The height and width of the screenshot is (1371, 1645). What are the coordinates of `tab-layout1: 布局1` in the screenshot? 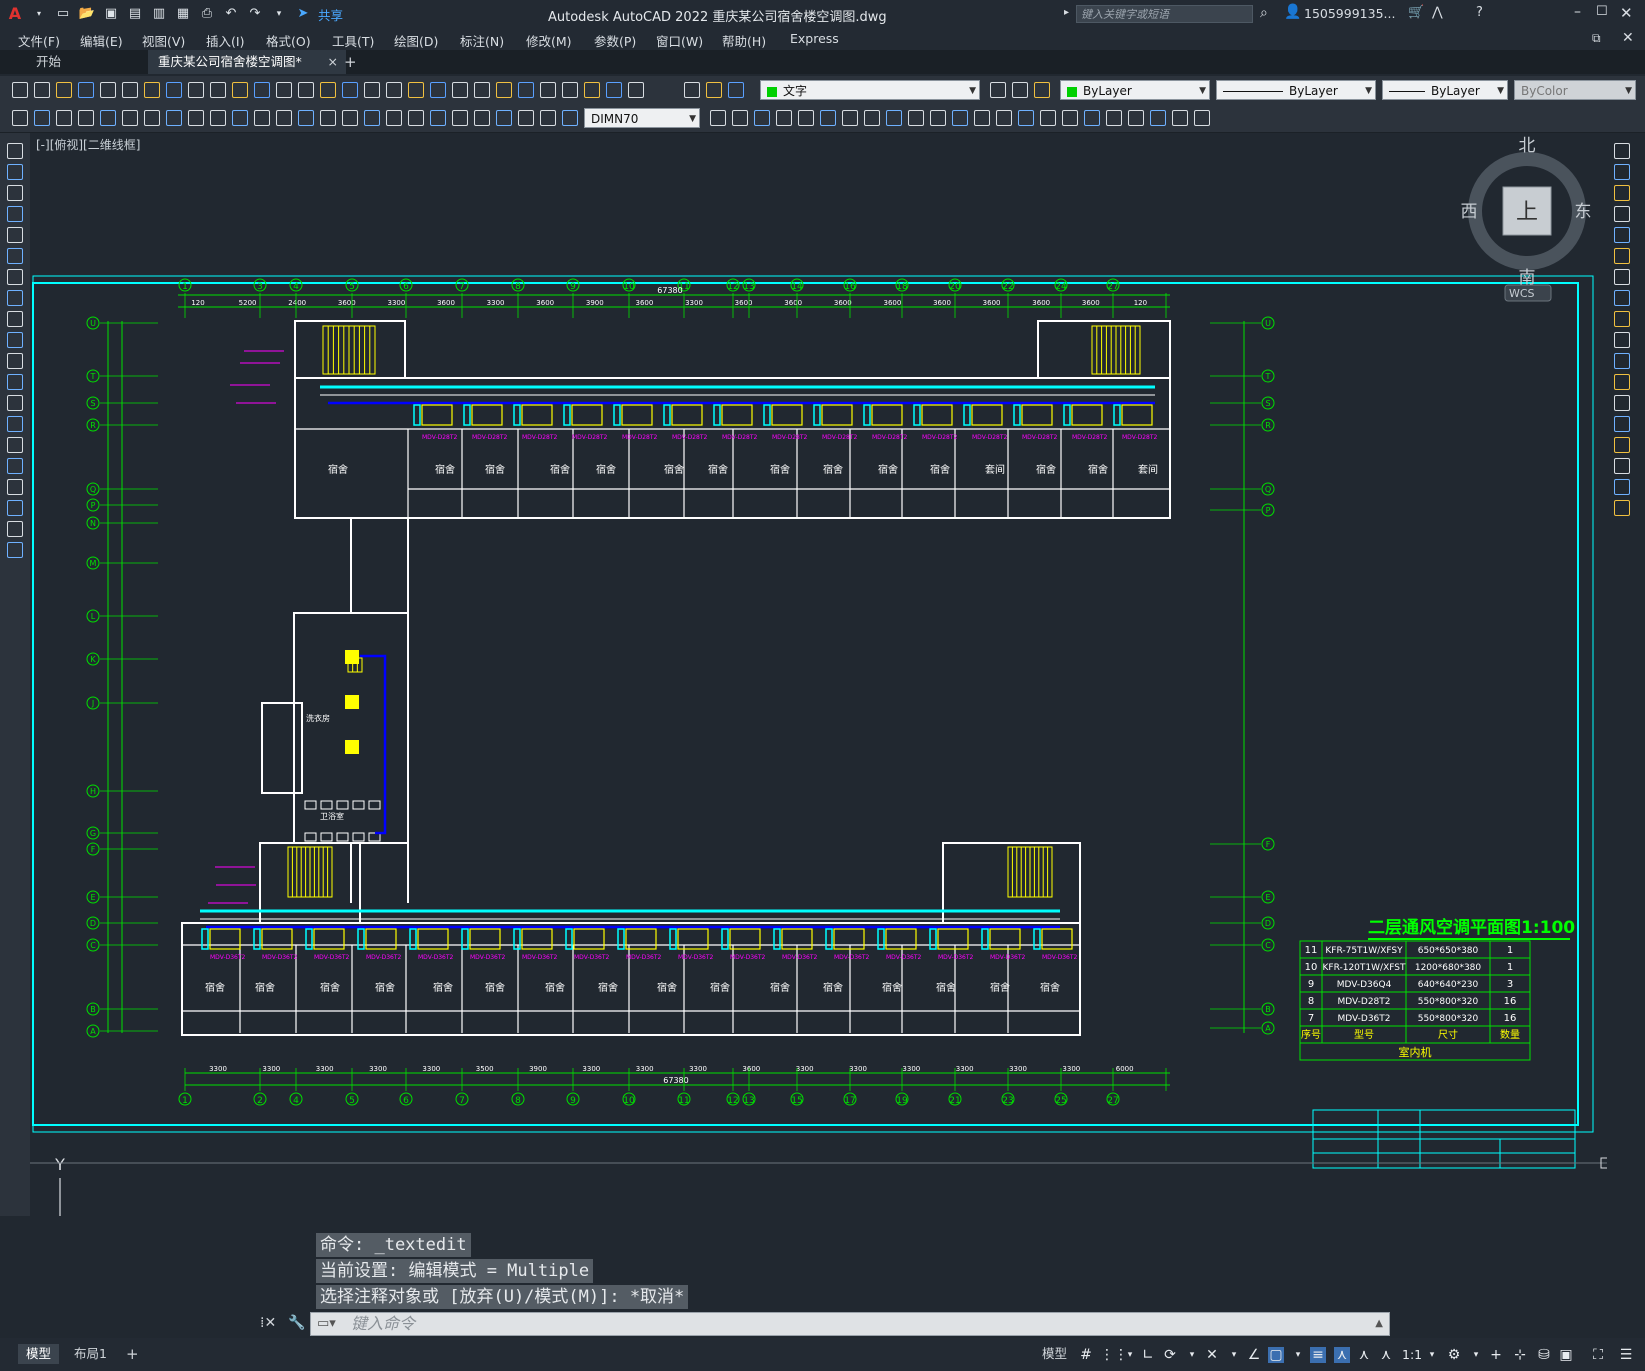 It's located at (90, 1354).